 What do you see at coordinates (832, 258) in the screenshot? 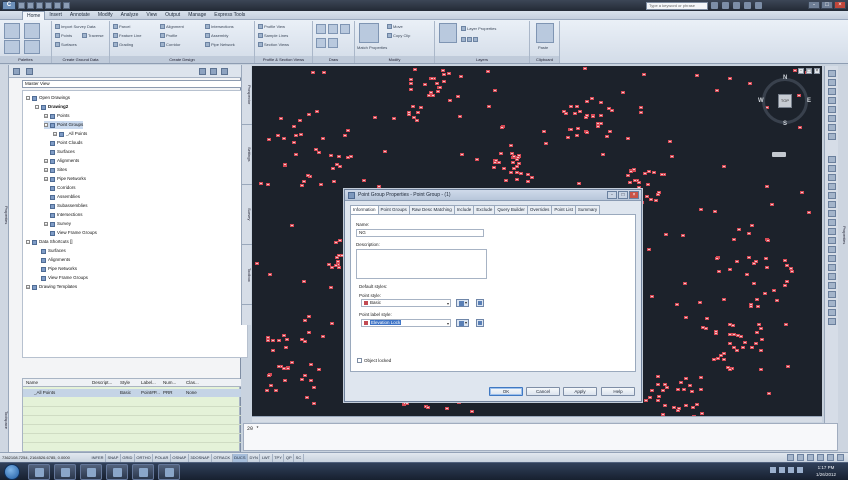
I see `visual-style-icon` at bounding box center [832, 258].